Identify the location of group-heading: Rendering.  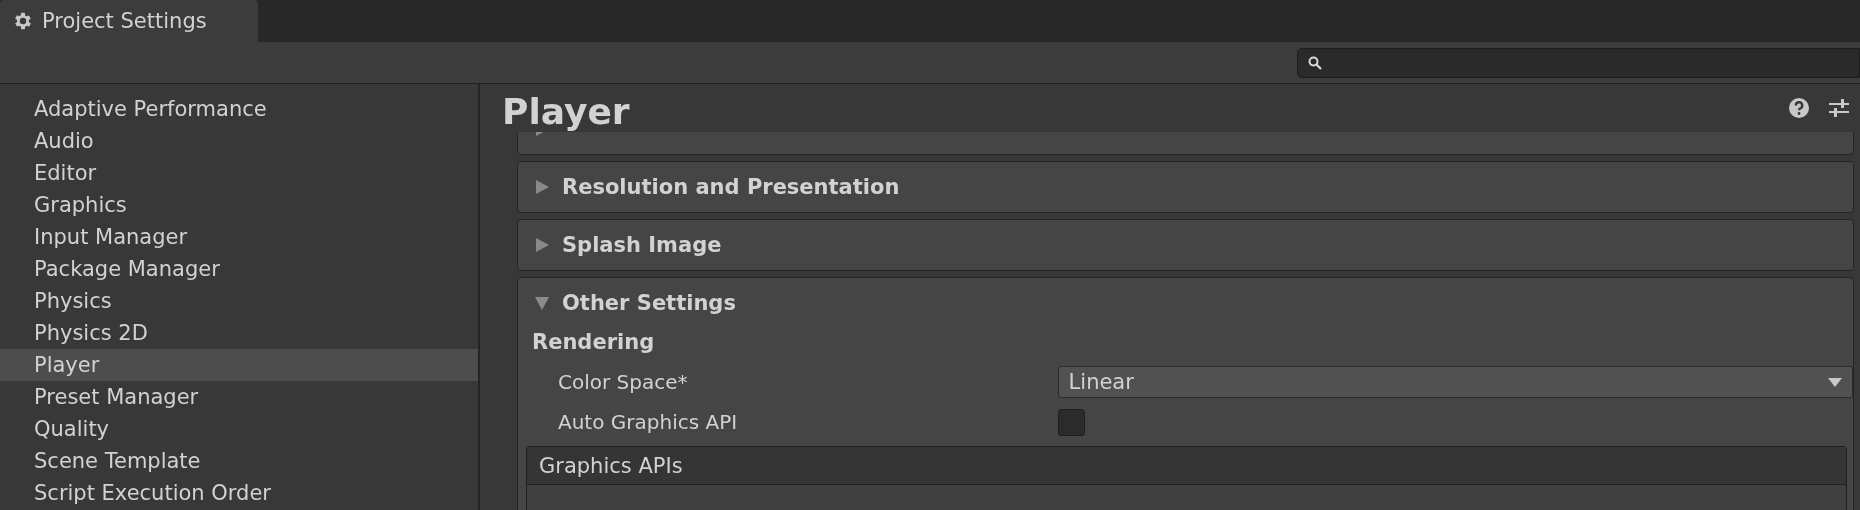
(593, 342).